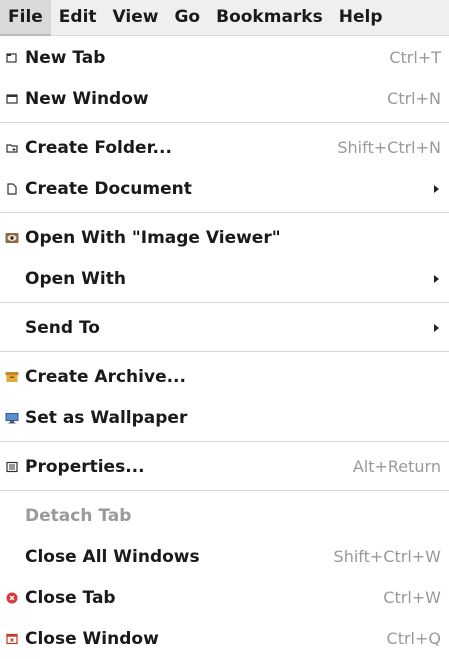 The image size is (449, 659). Describe the element at coordinates (136, 18) in the screenshot. I see `menubar-view: View` at that location.